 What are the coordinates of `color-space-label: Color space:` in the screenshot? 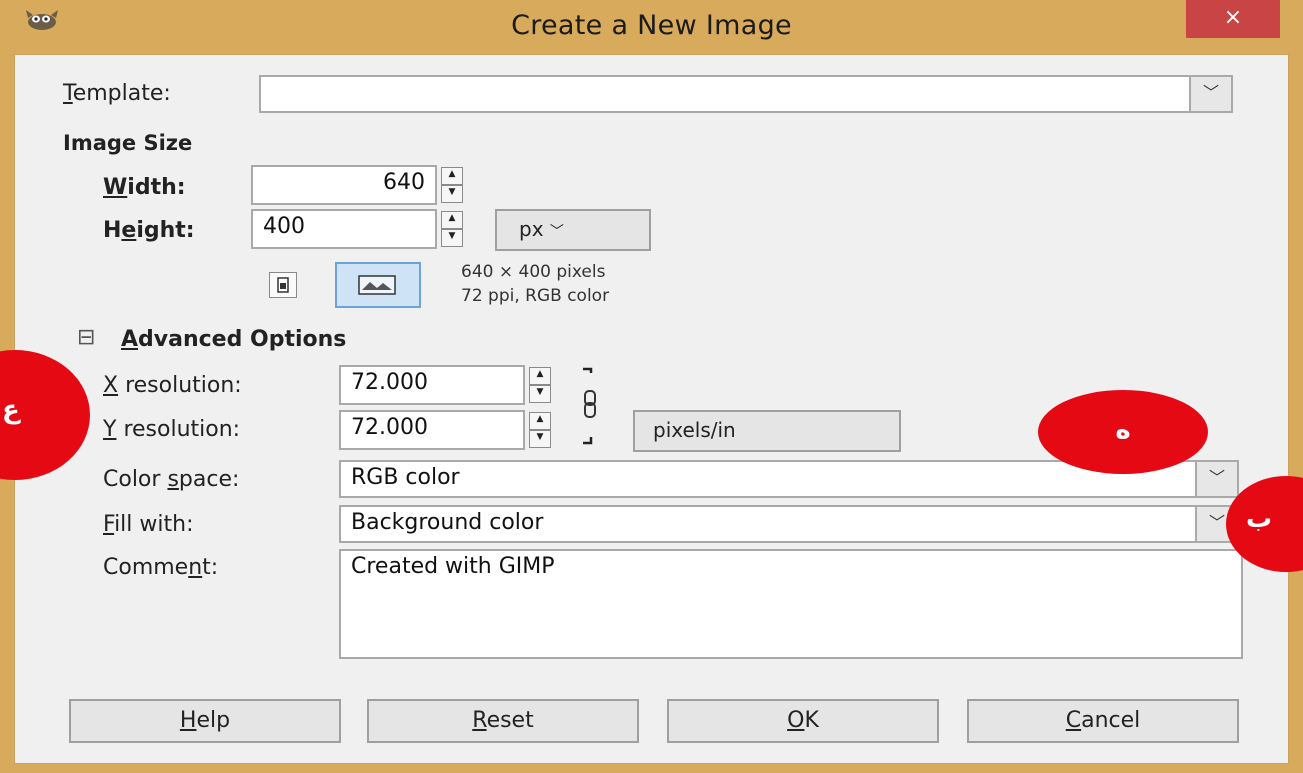 It's located at (171, 479).